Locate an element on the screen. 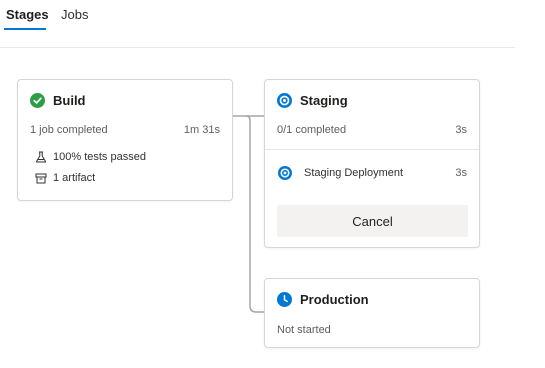 Image resolution: width=545 pixels, height=368 pixels. job-duration: 3s is located at coordinates (461, 173).